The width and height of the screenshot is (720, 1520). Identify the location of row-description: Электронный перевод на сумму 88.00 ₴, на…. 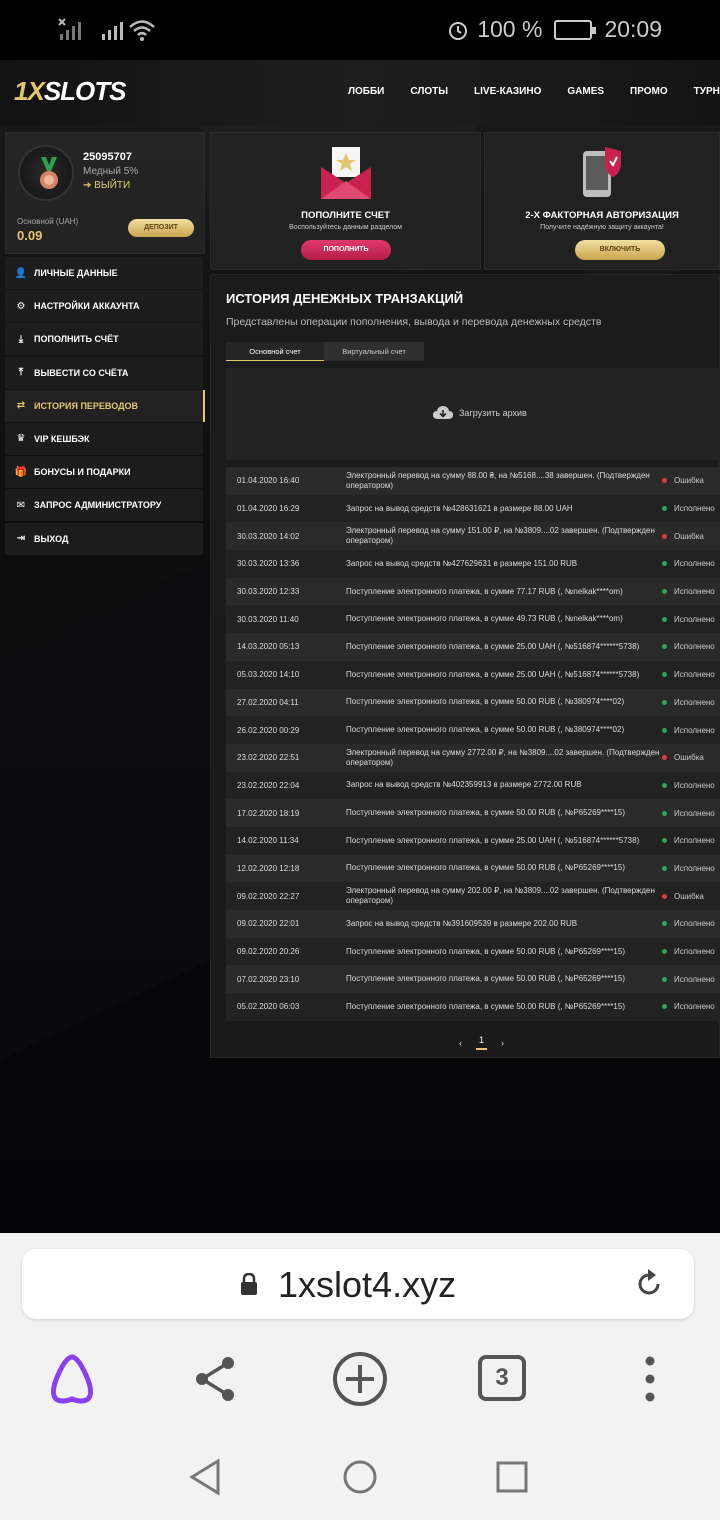
(498, 480).